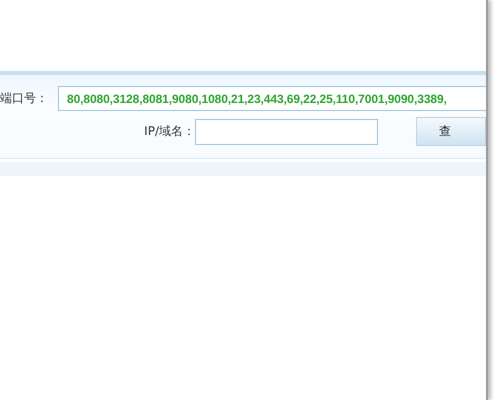 The image size is (500, 400). Describe the element at coordinates (24, 98) in the screenshot. I see `port-label: 端口号：` at that location.